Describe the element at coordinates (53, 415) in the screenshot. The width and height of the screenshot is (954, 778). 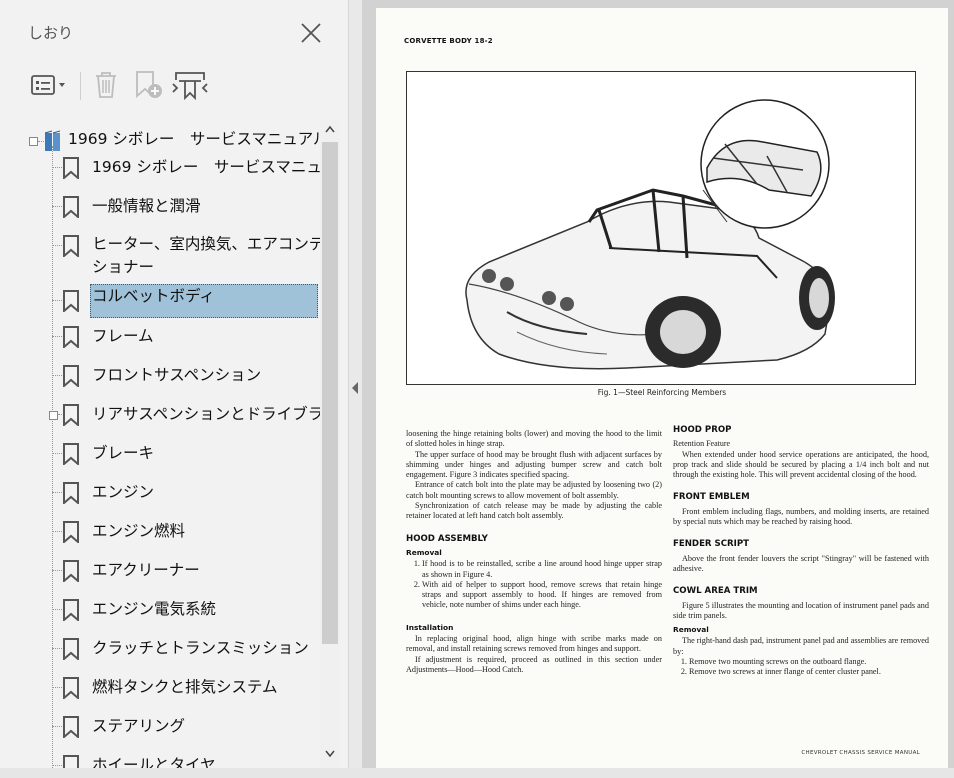
I see `expand-toggle` at that location.